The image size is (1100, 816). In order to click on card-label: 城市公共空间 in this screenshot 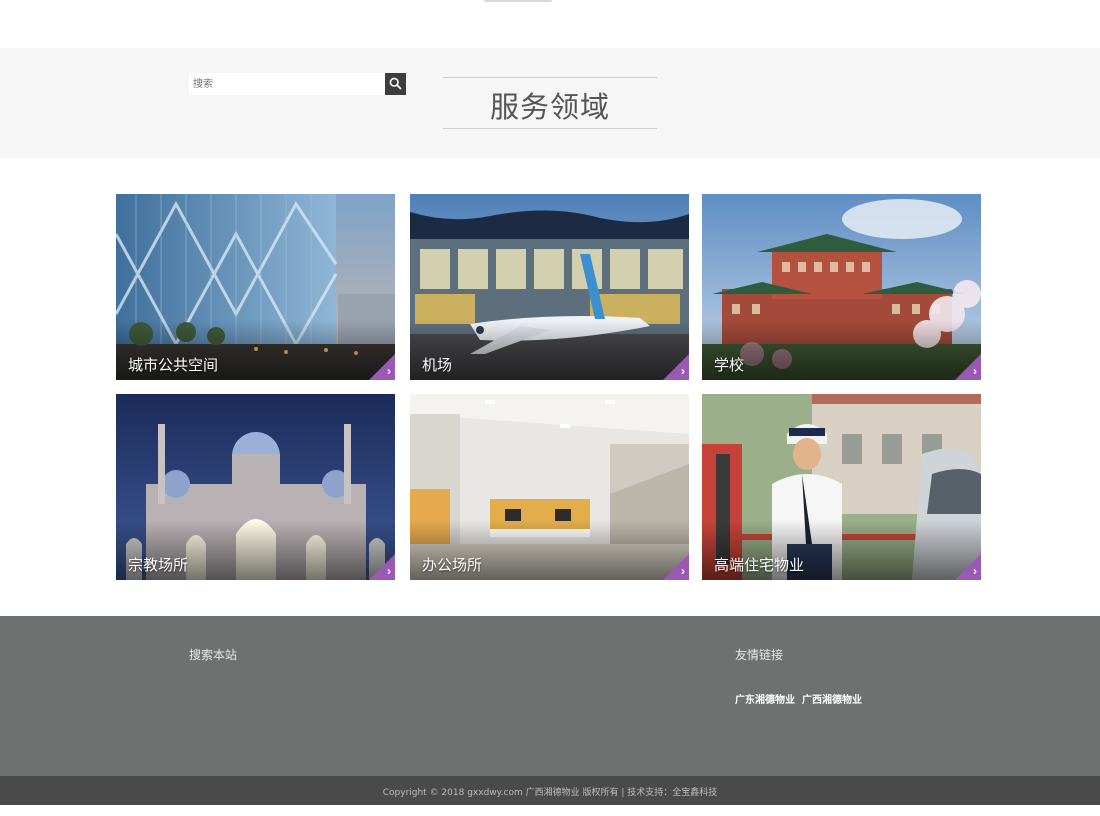, I will do `click(173, 365)`.